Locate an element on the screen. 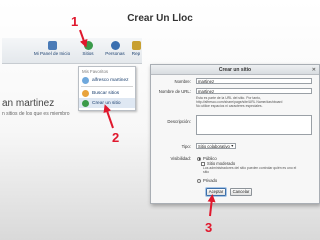 The height and width of the screenshot is (240, 320). url-name-field: martinez is located at coordinates (254, 91).